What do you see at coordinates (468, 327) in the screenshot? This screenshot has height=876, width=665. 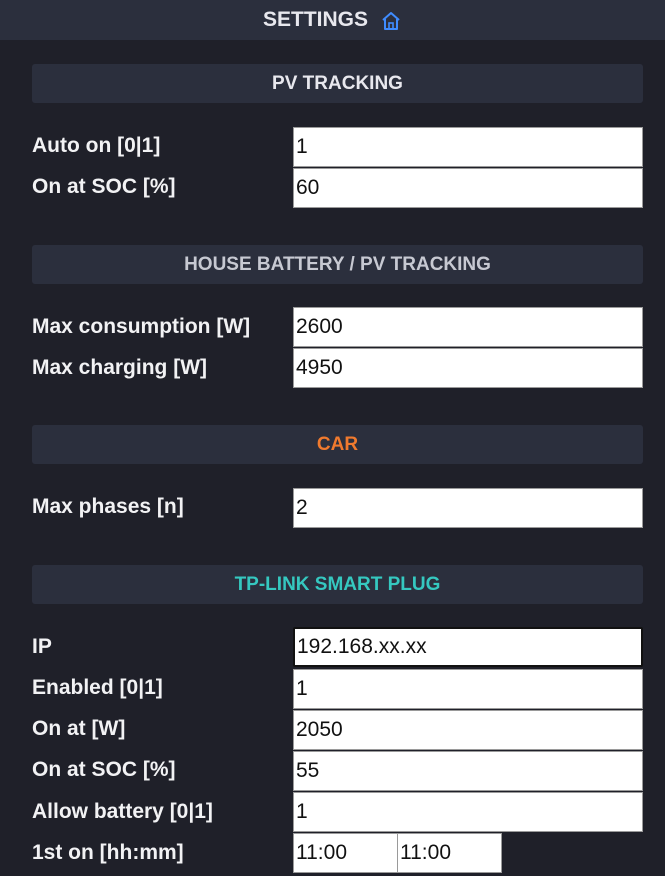 I see `max-consumption-input` at bounding box center [468, 327].